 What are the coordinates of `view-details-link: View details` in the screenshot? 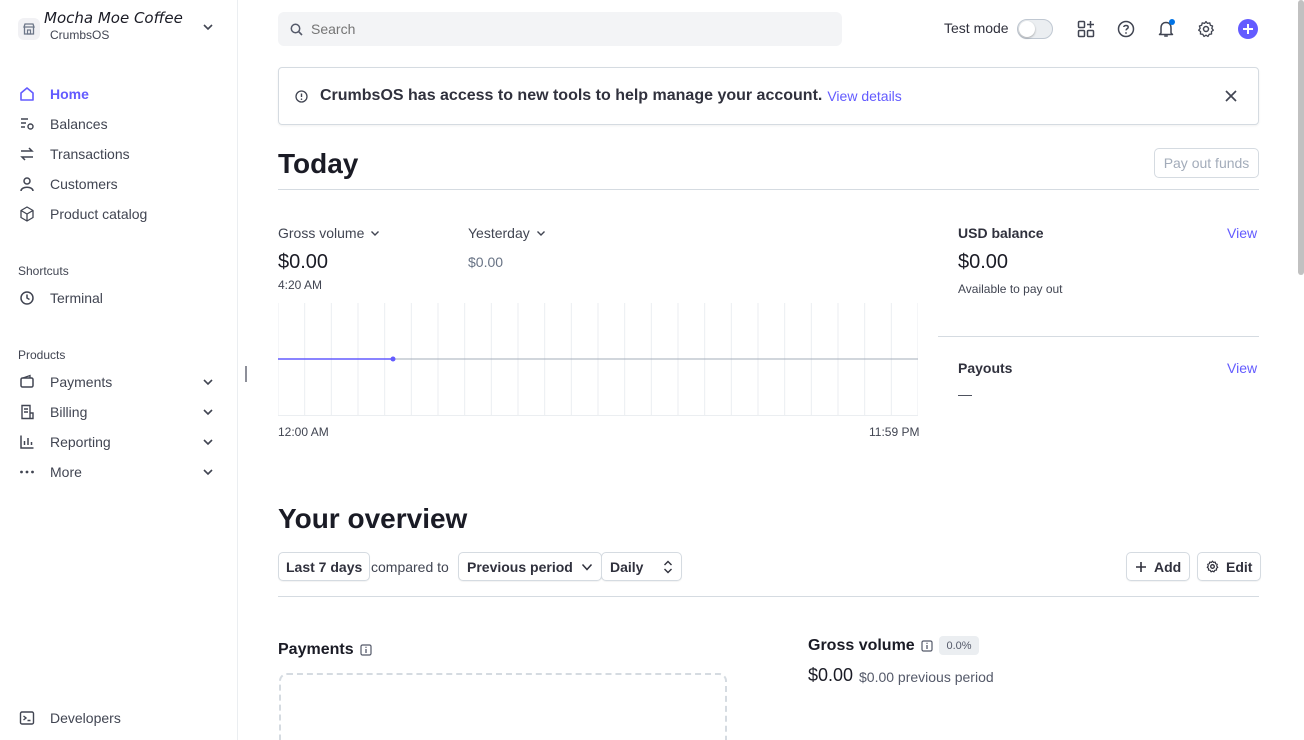 It's located at (864, 96).